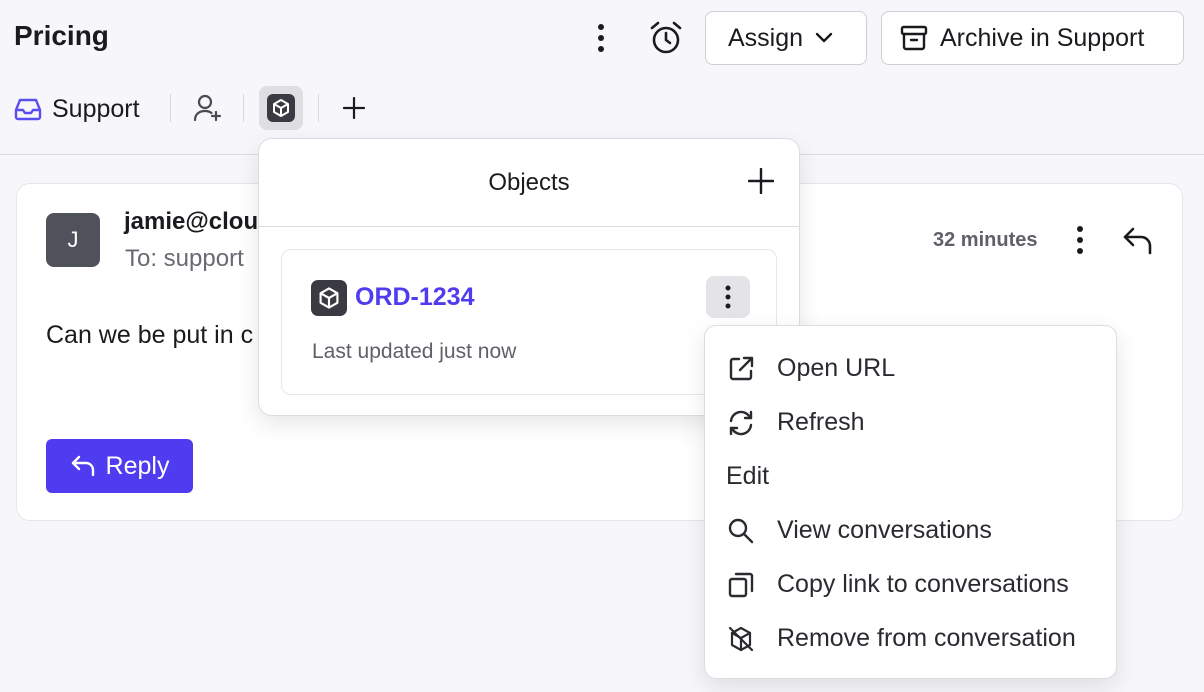  Describe the element at coordinates (184, 258) in the screenshot. I see `recipient-line: To: support` at that location.